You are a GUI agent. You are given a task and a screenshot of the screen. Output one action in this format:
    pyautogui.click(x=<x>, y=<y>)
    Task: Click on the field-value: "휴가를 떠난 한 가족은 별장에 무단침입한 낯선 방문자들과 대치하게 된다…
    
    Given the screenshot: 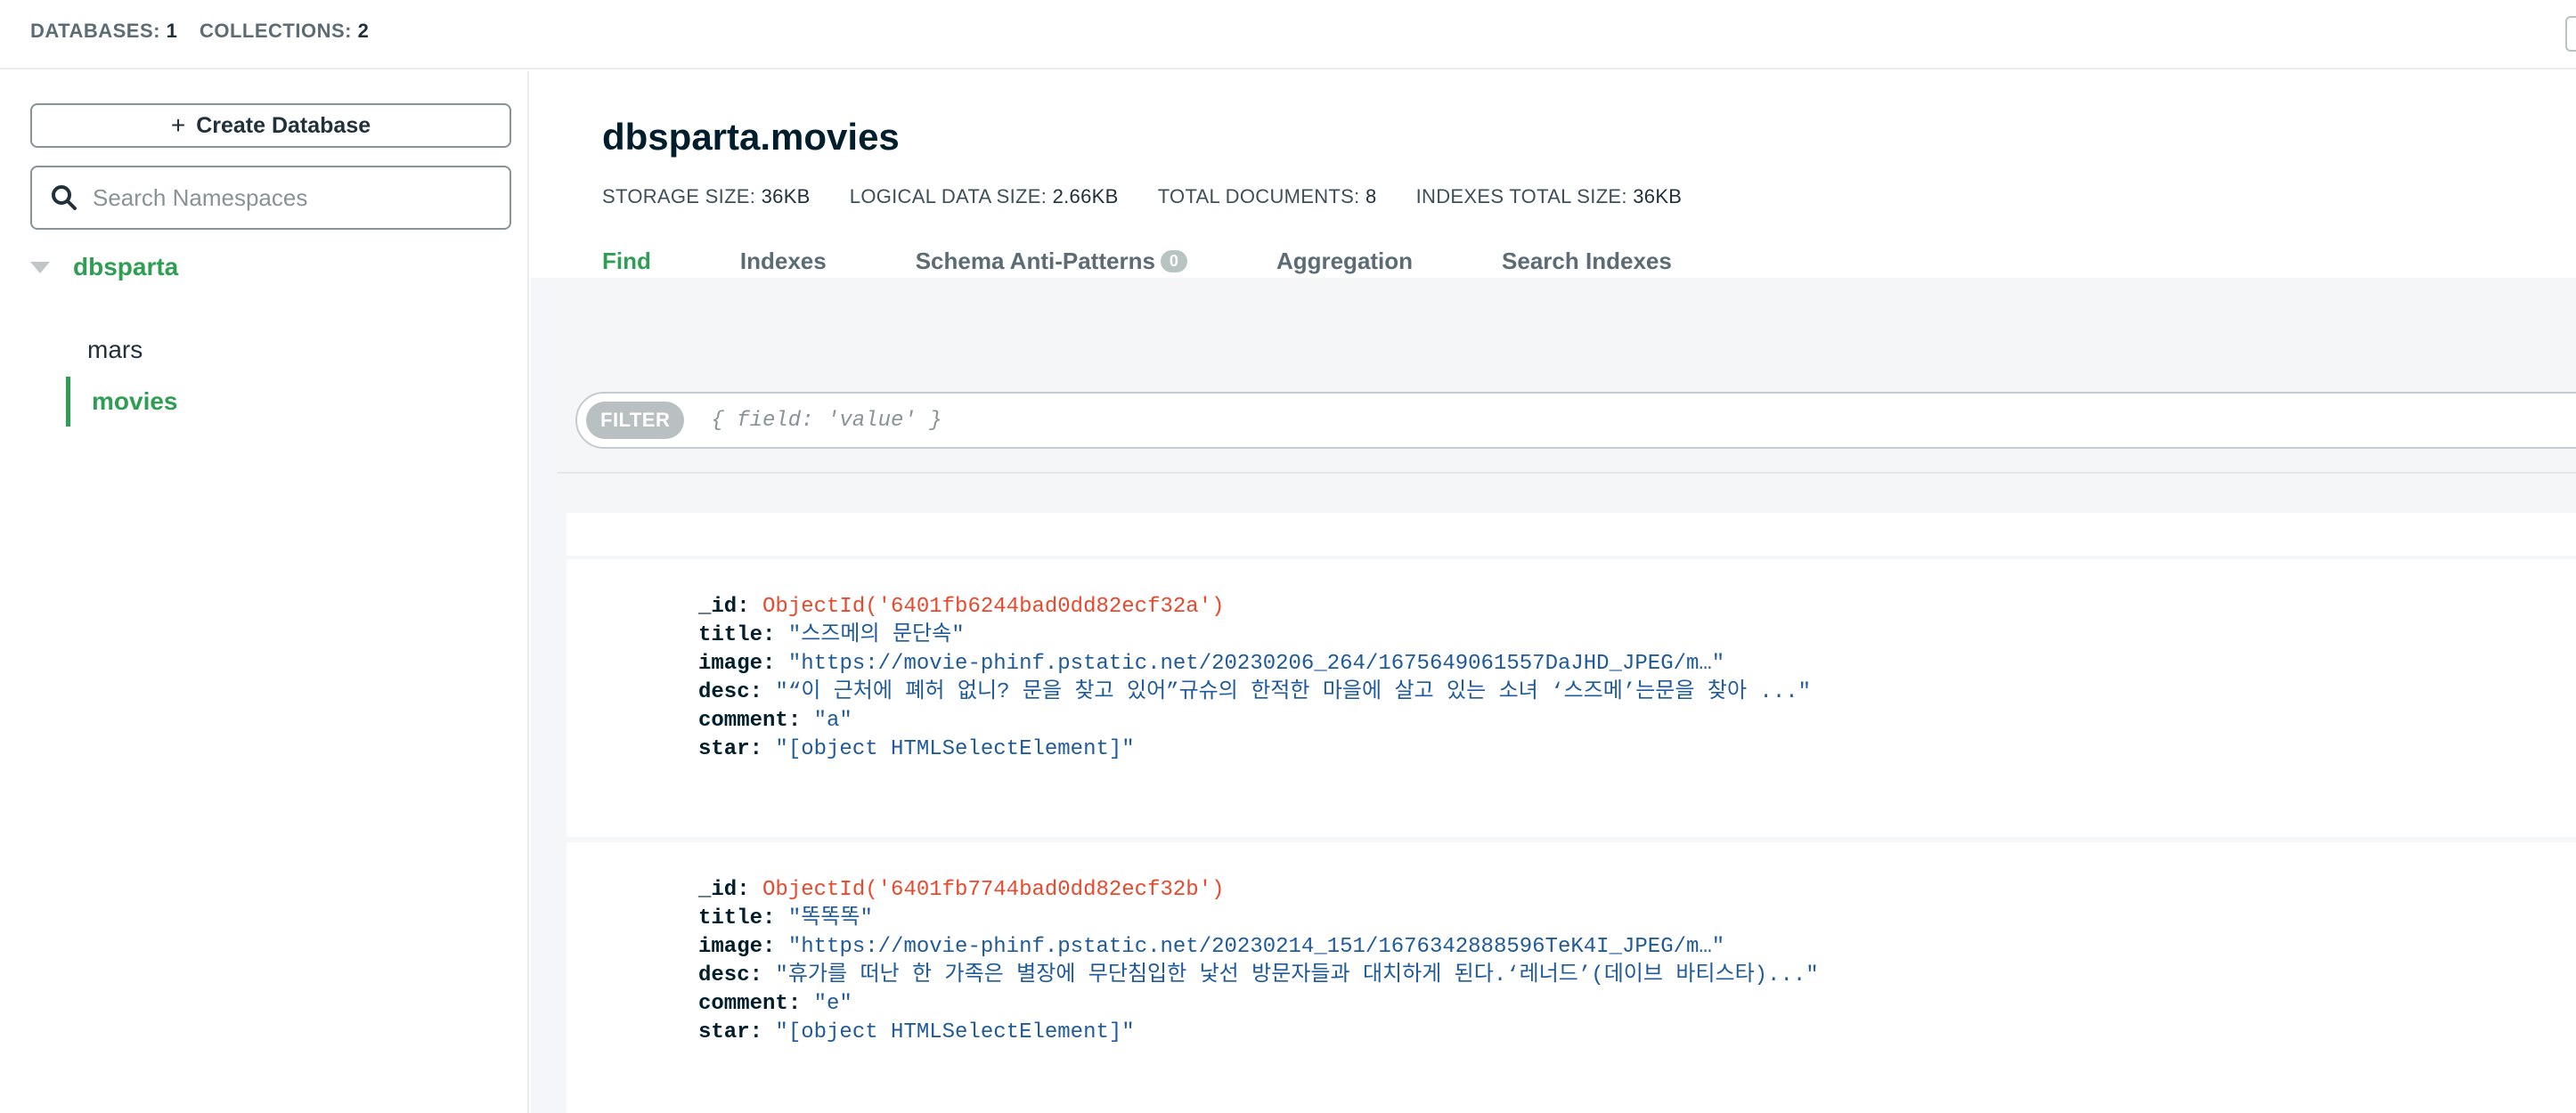 What is the action you would take?
    pyautogui.click(x=1297, y=975)
    